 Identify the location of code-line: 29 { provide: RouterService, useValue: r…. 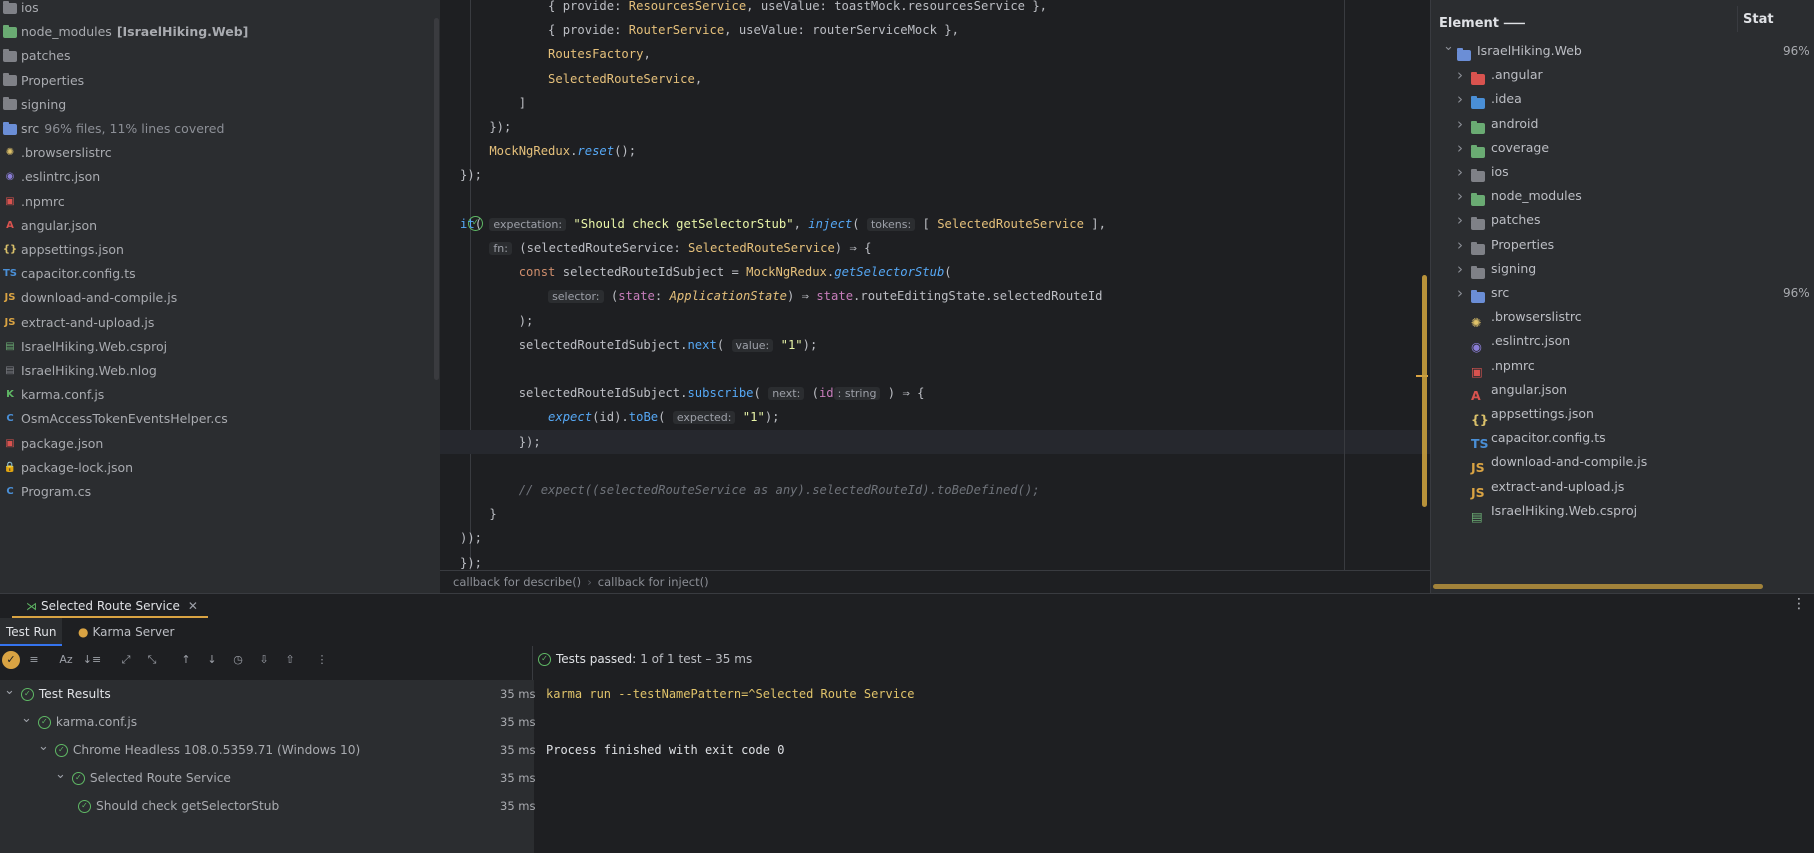
(935, 30).